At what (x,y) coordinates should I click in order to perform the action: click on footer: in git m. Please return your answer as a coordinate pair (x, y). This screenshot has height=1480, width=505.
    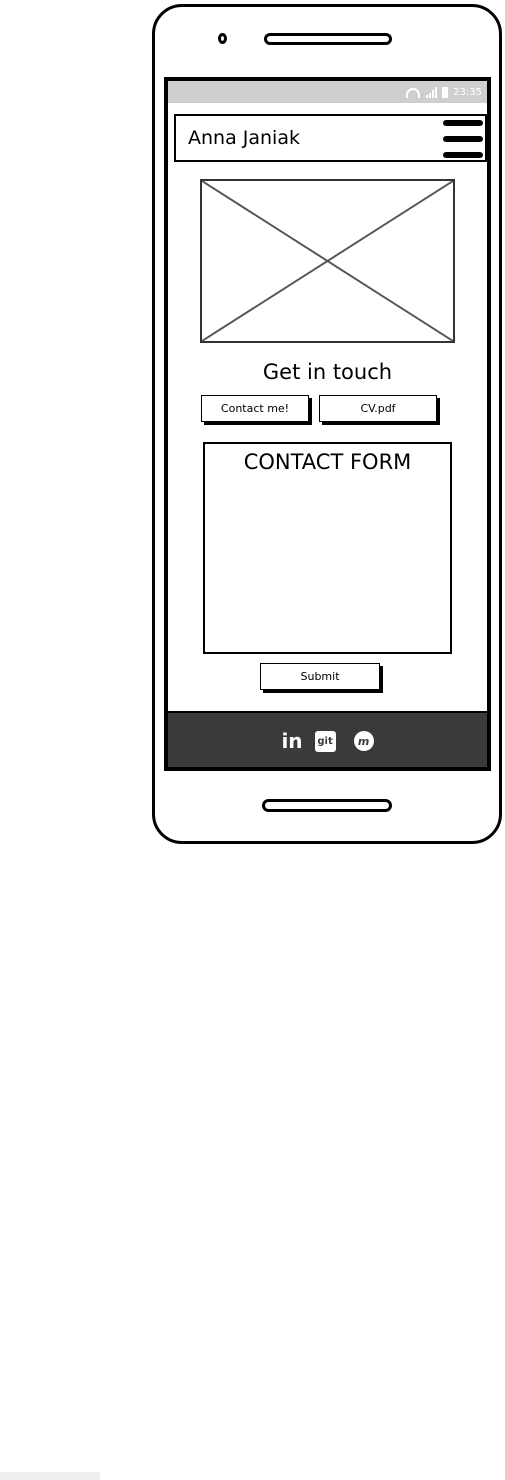
    Looking at the image, I should click on (327, 739).